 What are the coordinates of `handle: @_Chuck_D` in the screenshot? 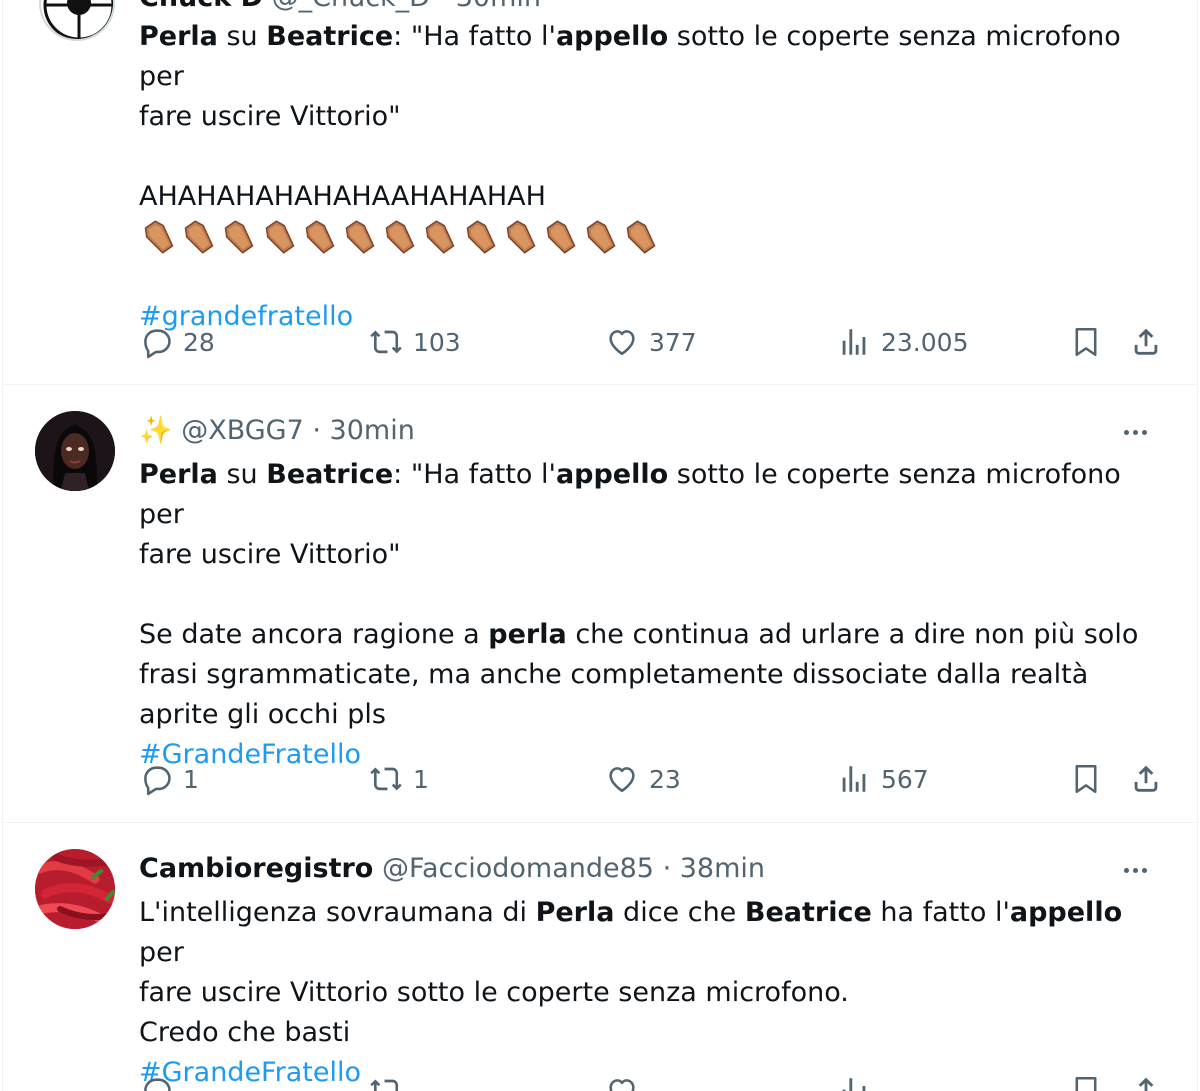 It's located at (351, 6).